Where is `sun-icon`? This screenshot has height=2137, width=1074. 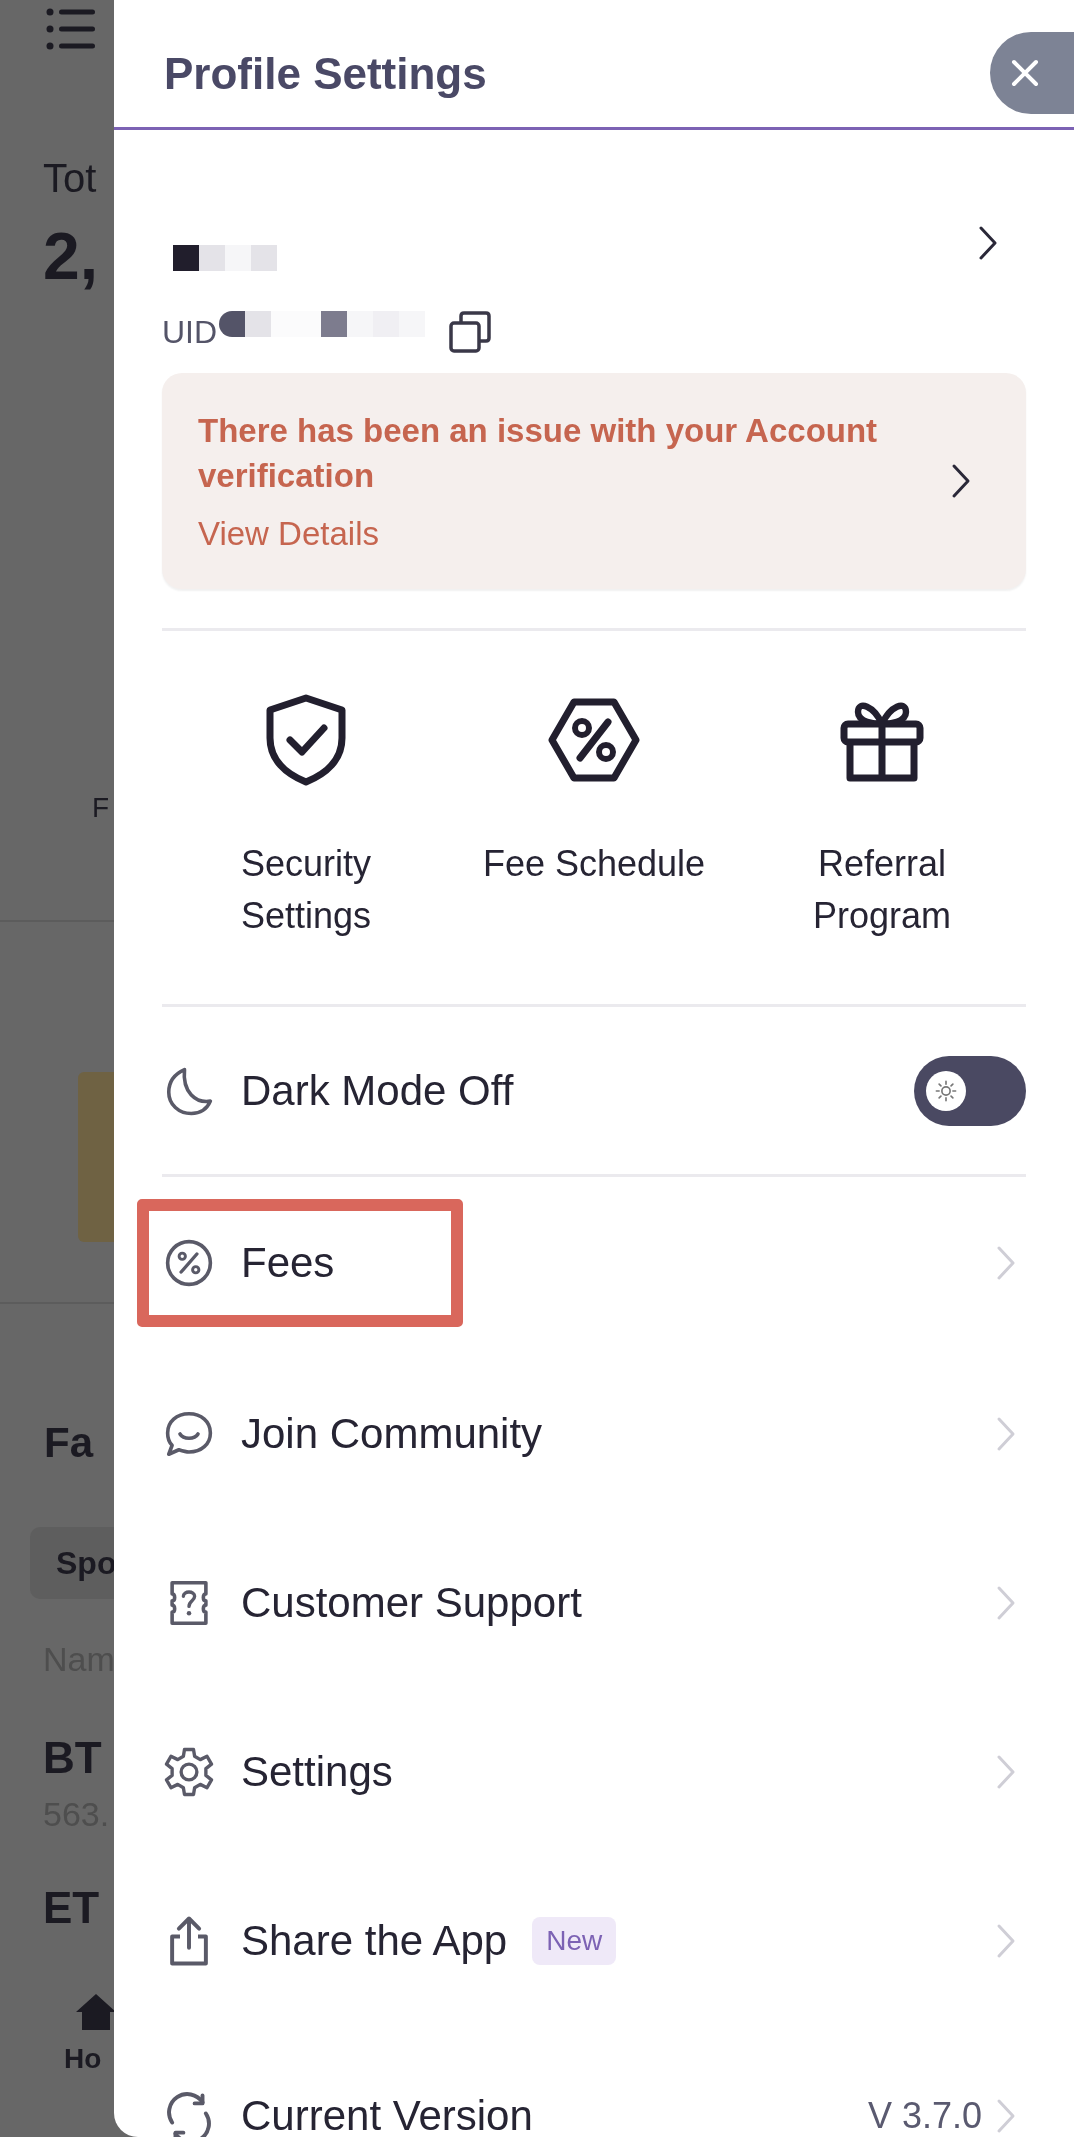 sun-icon is located at coordinates (946, 1090).